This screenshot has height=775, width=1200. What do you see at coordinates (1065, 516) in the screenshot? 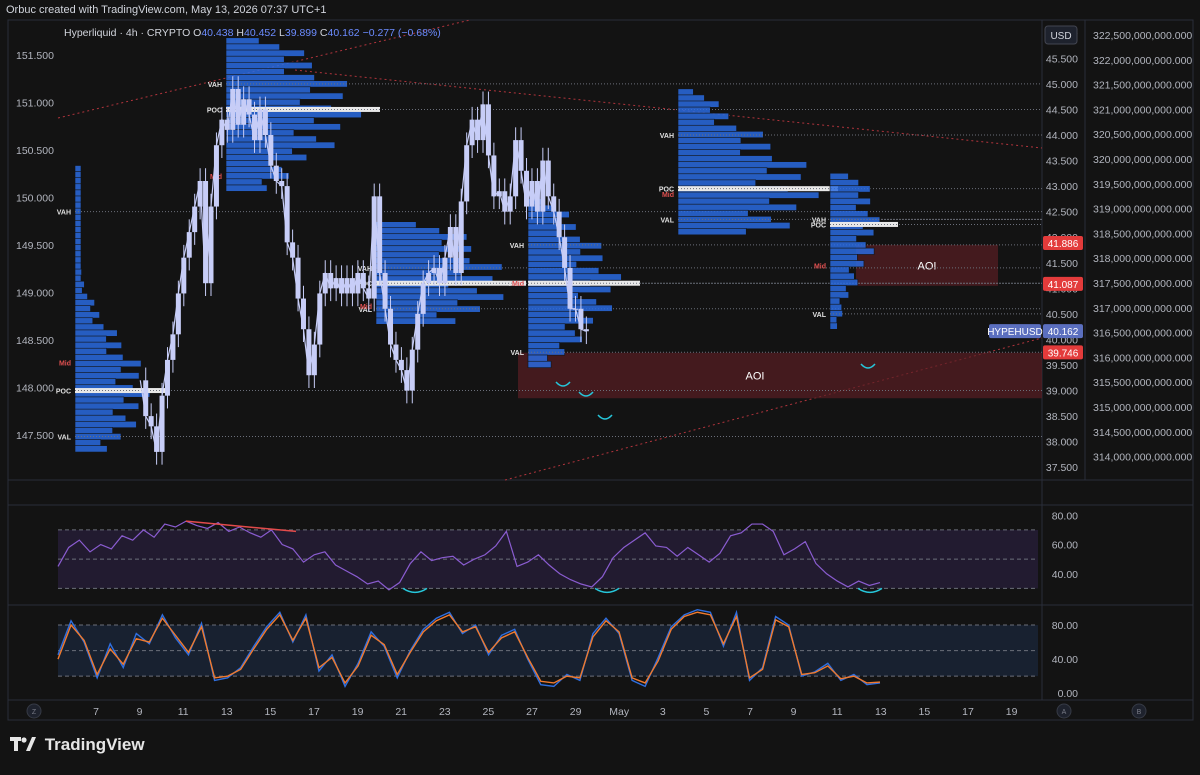
I see `rsi-tick: 80.00` at bounding box center [1065, 516].